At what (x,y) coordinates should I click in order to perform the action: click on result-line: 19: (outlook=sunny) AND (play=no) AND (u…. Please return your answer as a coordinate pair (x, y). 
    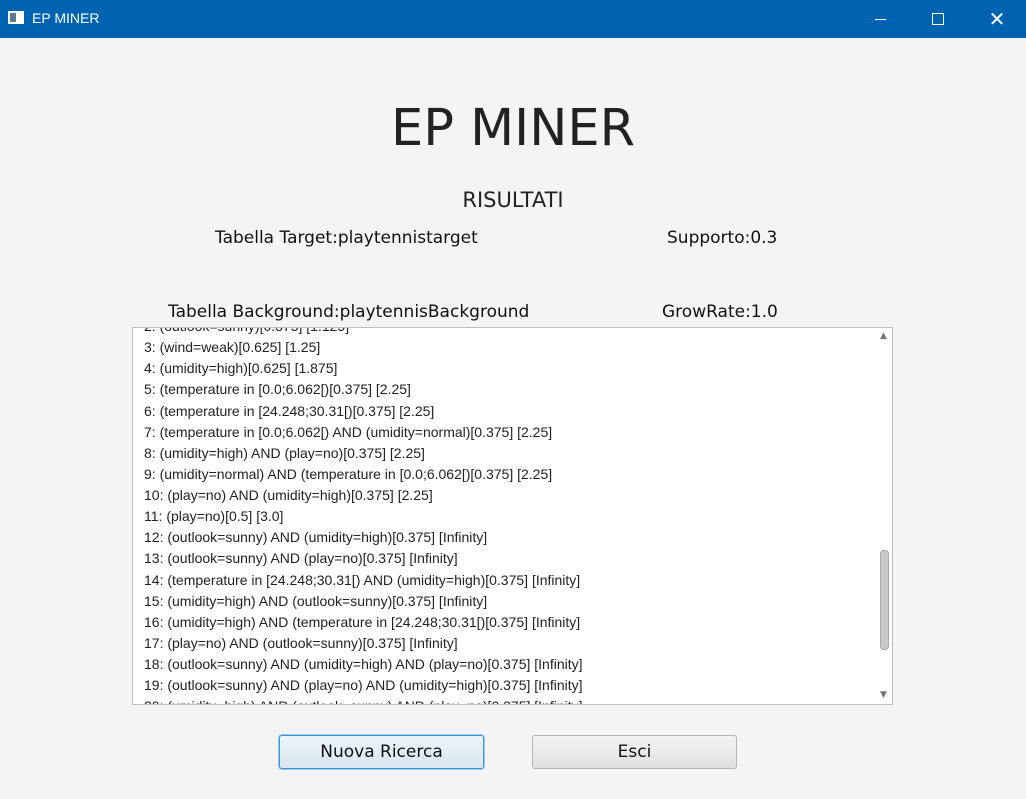
    Looking at the image, I should click on (363, 685).